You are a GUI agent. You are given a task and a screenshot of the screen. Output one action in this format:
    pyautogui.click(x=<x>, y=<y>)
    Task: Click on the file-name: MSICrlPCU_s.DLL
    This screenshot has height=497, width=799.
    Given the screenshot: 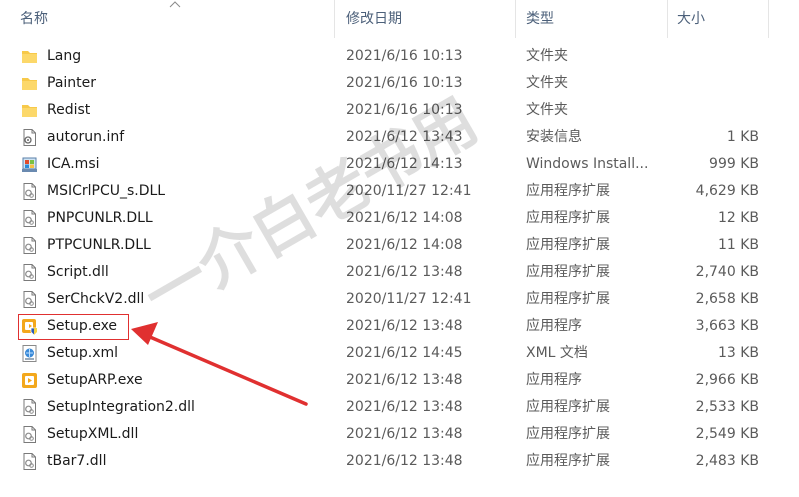 What is the action you would take?
    pyautogui.click(x=106, y=191)
    